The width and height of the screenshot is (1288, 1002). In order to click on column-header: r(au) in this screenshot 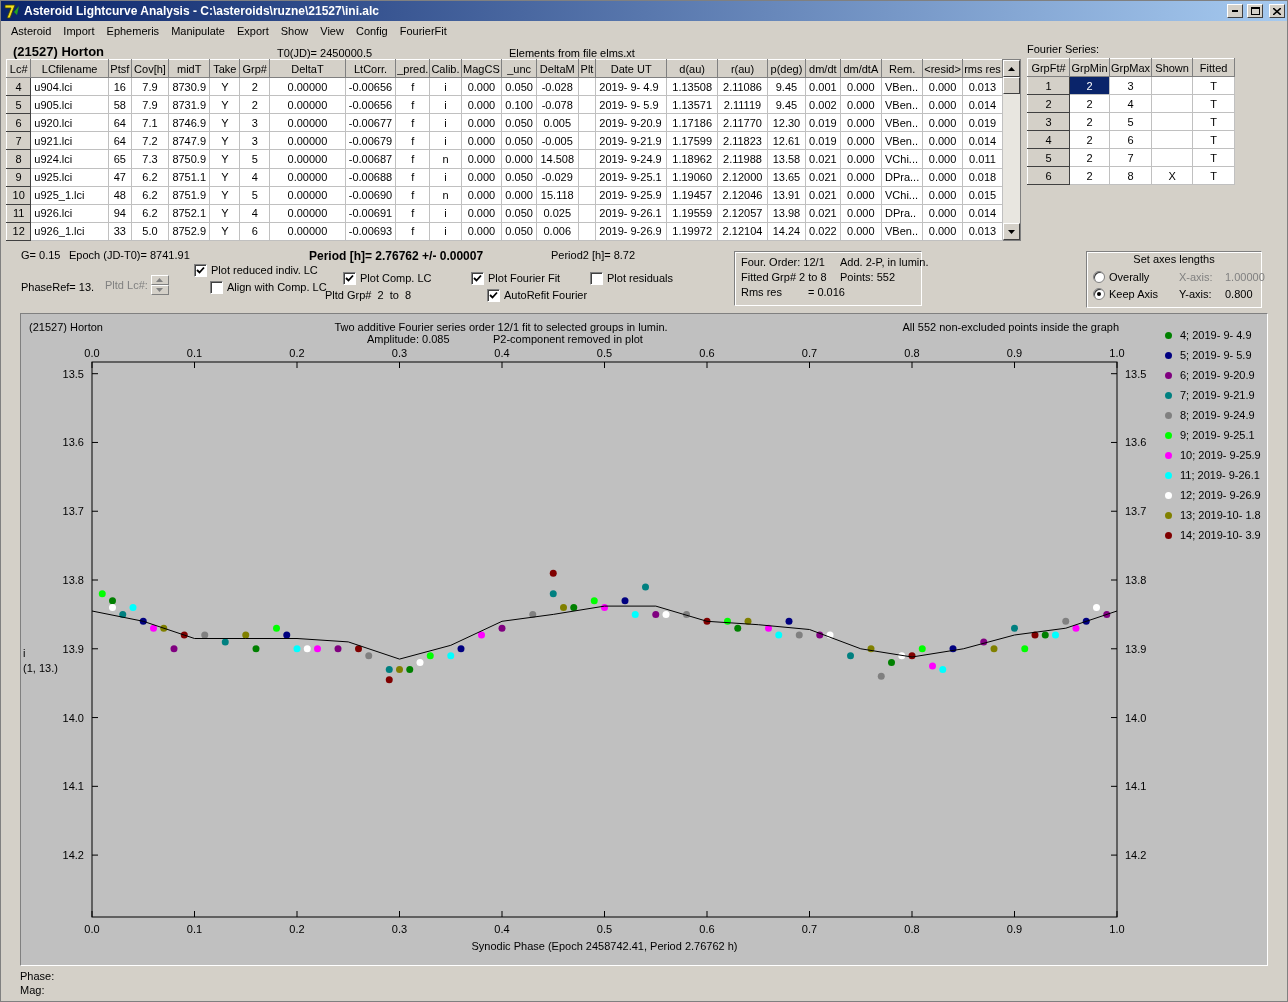, I will do `click(742, 68)`.